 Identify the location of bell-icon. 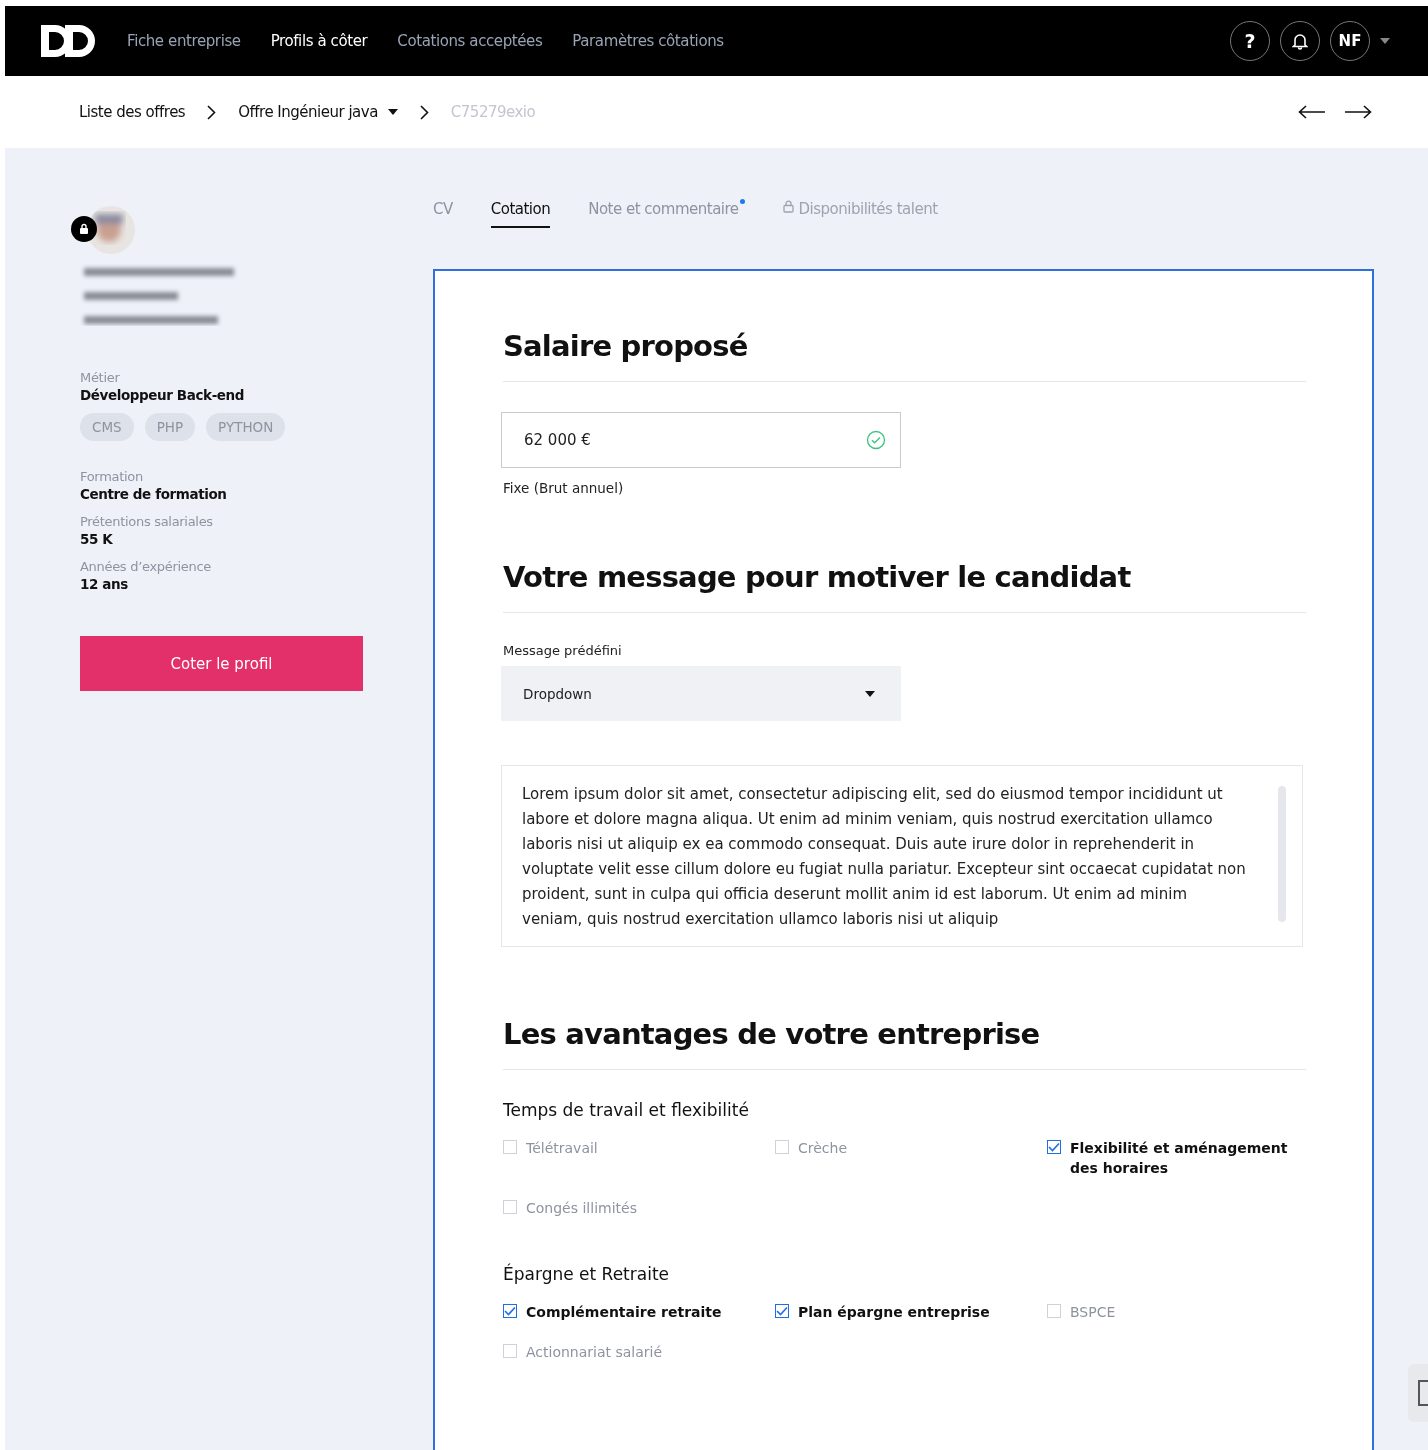
(1300, 41).